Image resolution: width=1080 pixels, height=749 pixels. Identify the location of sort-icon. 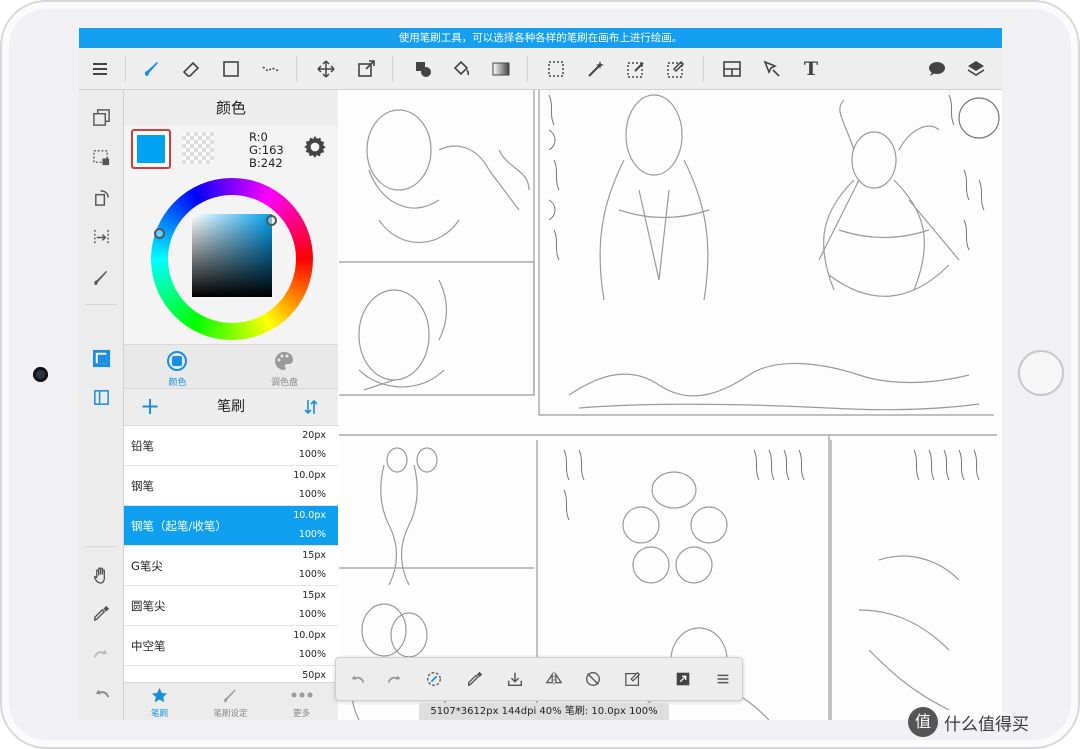
(311, 407).